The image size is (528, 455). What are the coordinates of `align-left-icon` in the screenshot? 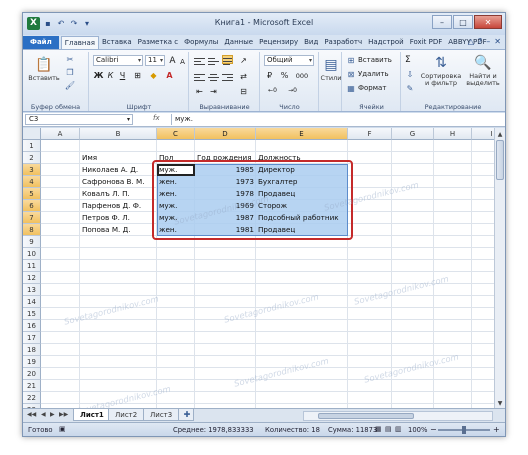 It's located at (199, 76).